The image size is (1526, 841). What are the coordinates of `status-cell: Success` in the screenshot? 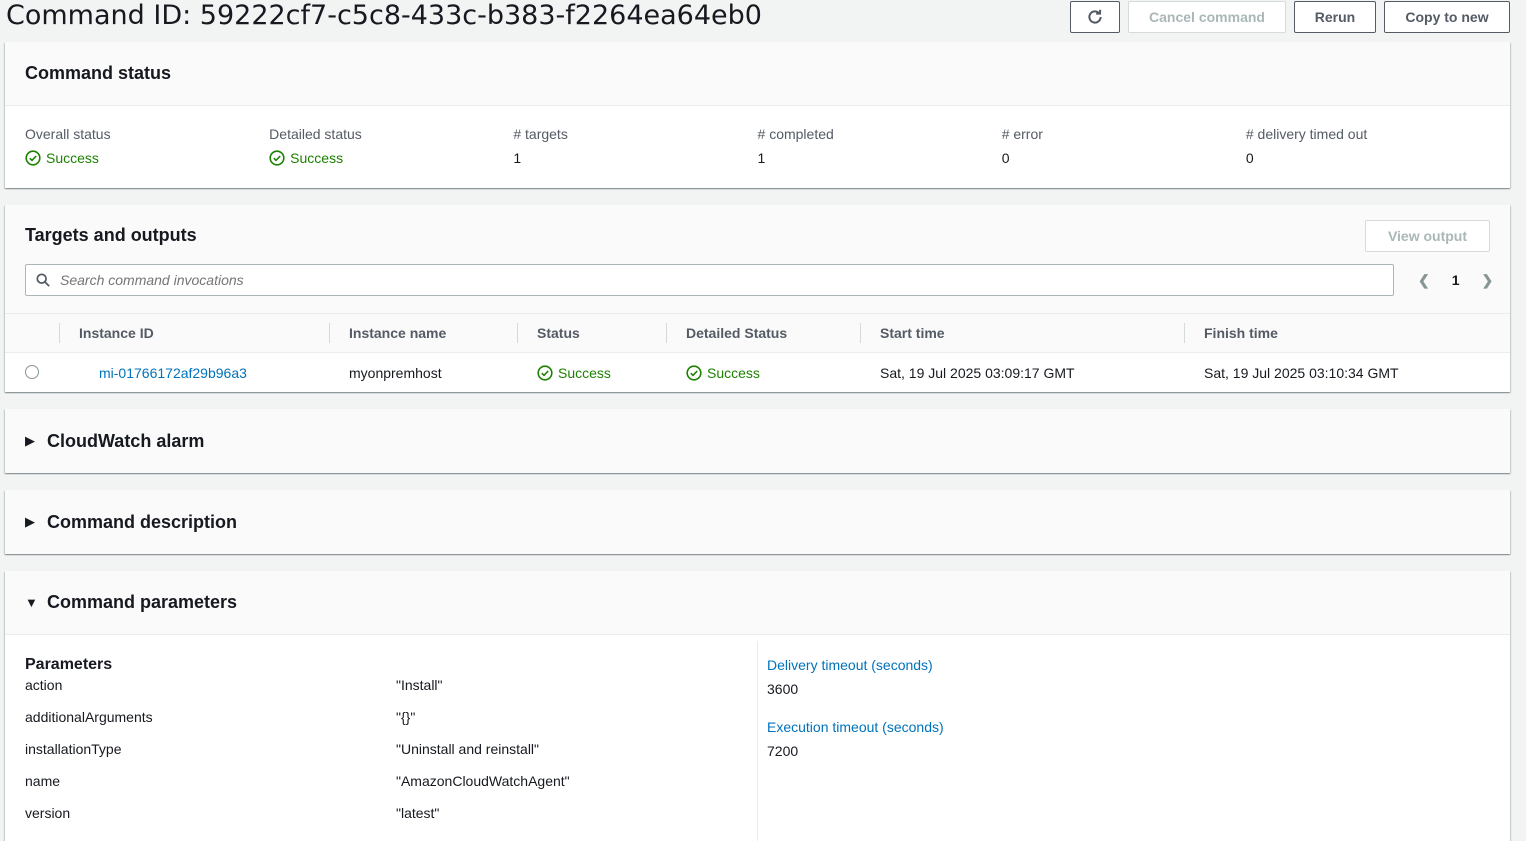 It's located at (591, 373).